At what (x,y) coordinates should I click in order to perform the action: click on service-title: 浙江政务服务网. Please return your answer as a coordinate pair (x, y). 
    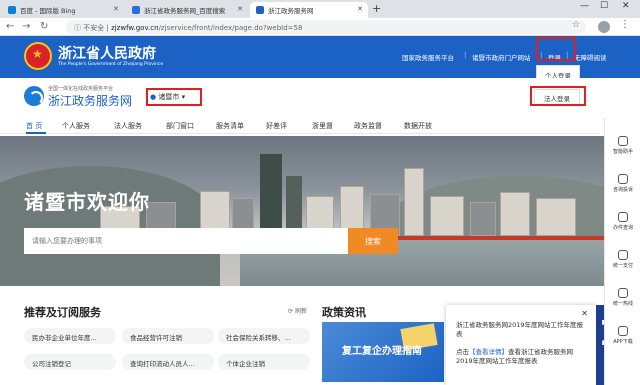
    Looking at the image, I should click on (90, 100).